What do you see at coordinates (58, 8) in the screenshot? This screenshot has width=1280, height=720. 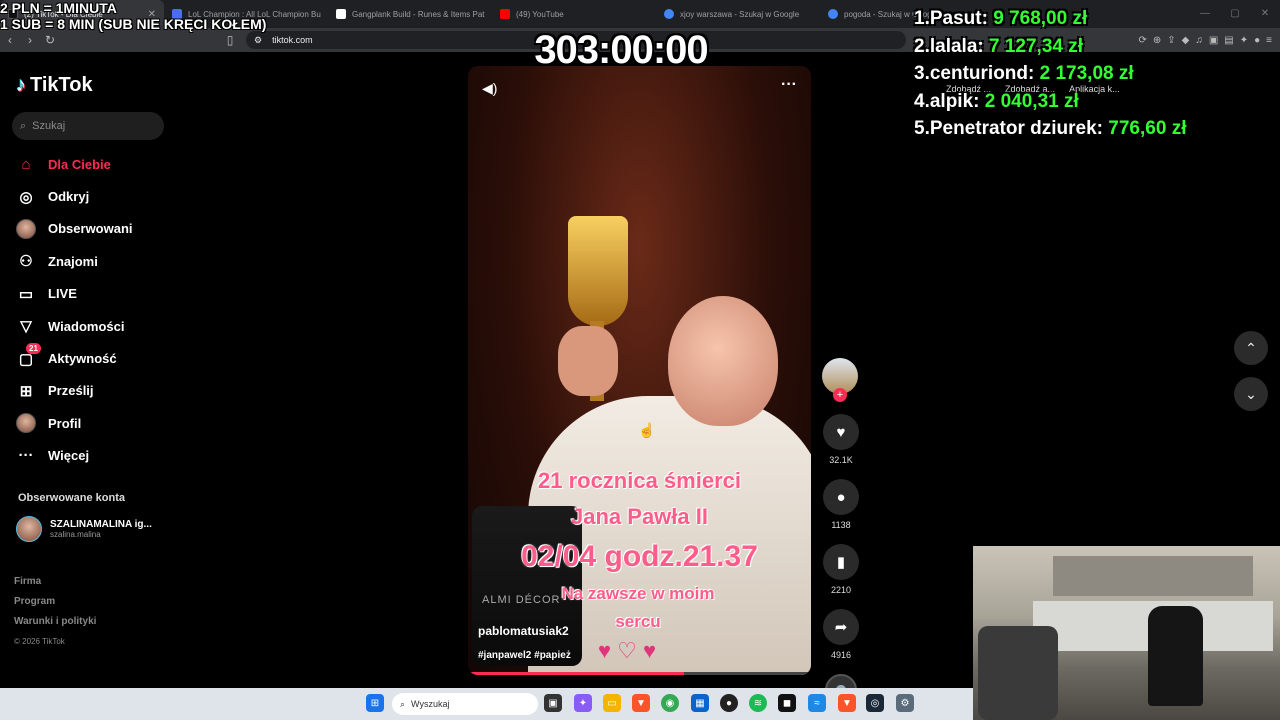 I see `donation-rate: 2 PLN = 1MINUTA` at bounding box center [58, 8].